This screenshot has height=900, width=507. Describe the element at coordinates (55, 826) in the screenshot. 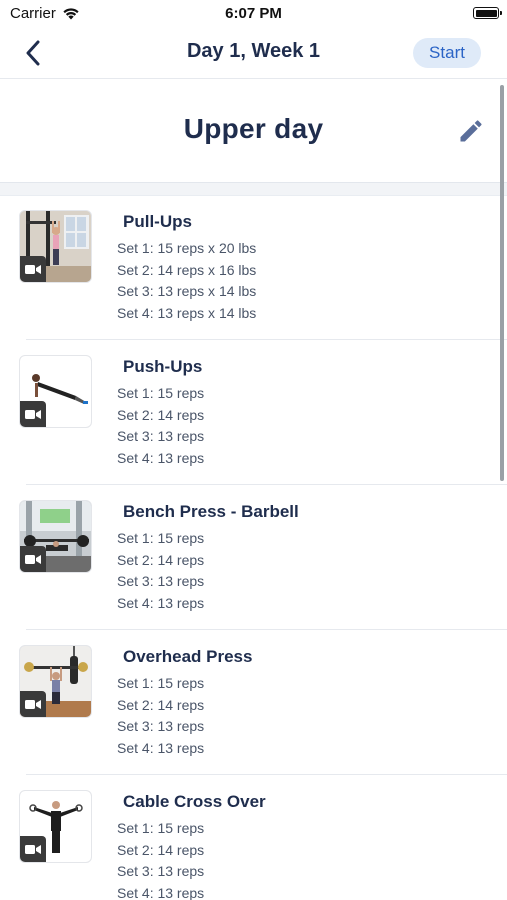

I see `cable-cross-over-thumbnail` at that location.